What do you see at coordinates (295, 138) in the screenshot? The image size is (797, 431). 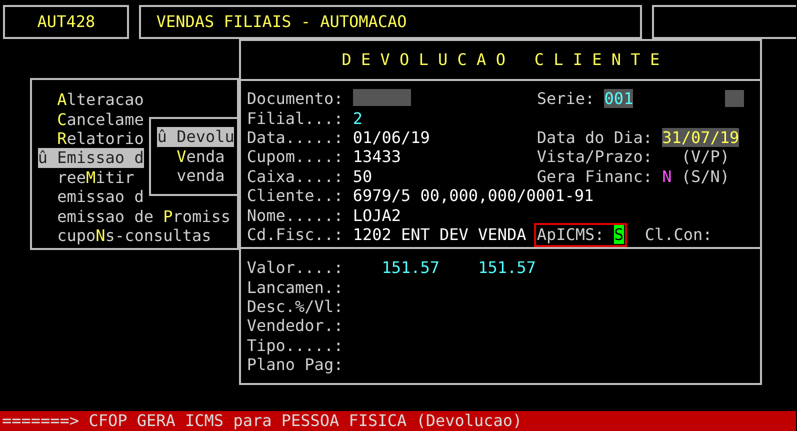 I see `field-label: Data.....:` at bounding box center [295, 138].